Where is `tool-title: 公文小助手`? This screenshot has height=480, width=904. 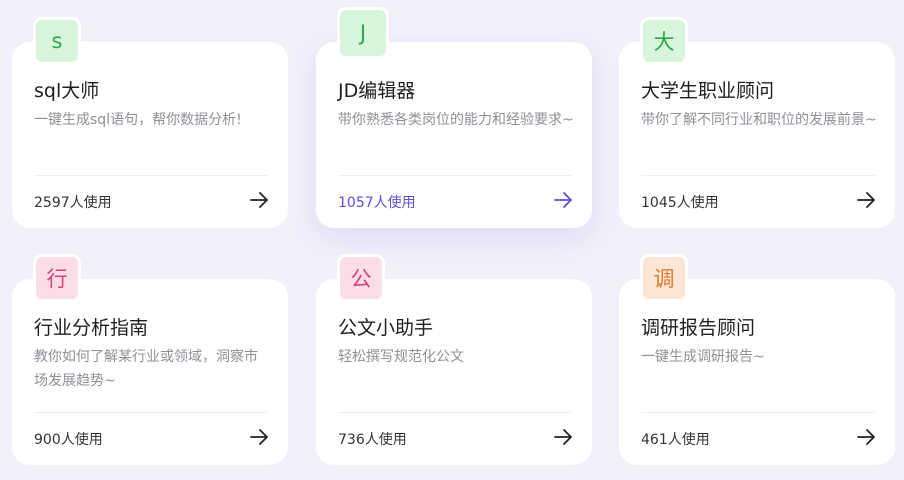
tool-title: 公文小助手 is located at coordinates (386, 328).